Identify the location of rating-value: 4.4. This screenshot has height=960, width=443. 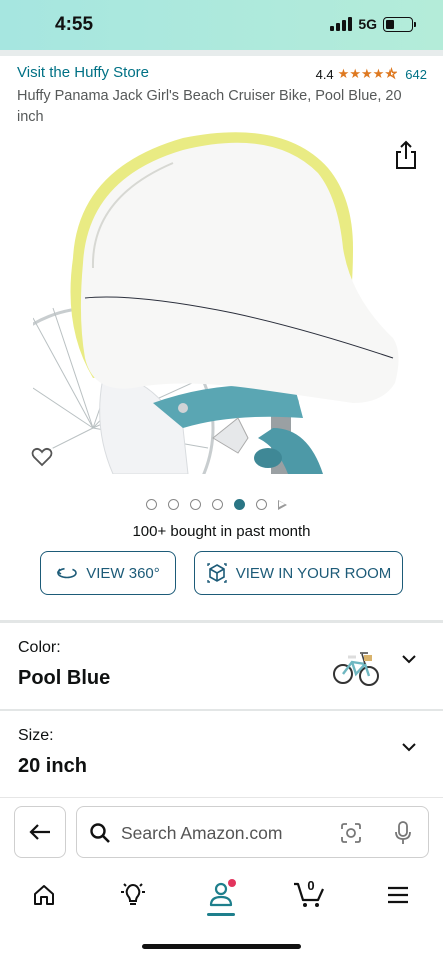
(324, 74).